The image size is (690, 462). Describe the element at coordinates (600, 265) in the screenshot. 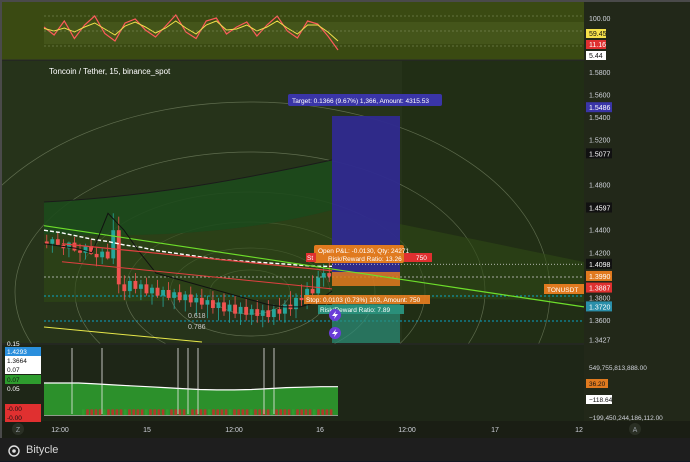

I see `price-axis-label: 1.4098` at that location.